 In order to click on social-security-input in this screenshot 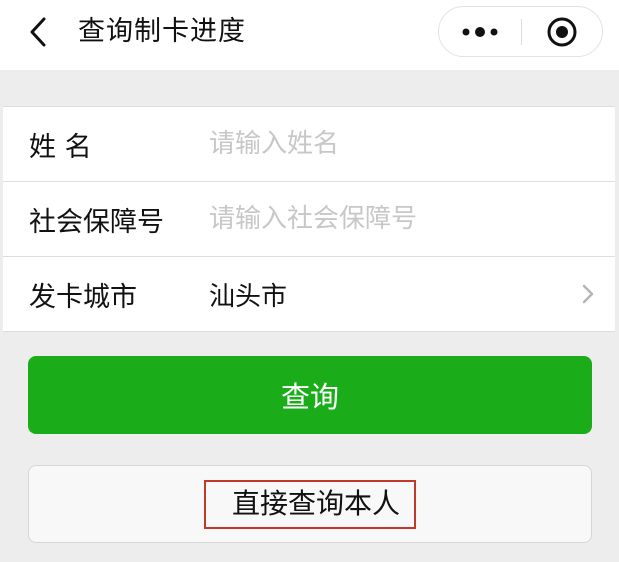, I will do `click(392, 219)`.